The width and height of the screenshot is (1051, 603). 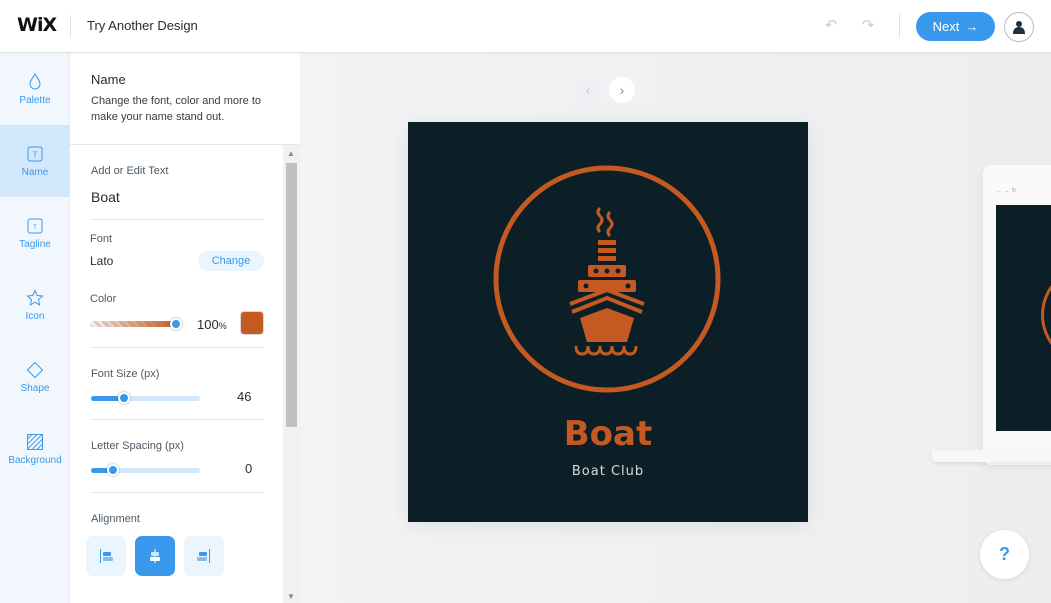 What do you see at coordinates (291, 295) in the screenshot?
I see `scrollbar-thumb` at bounding box center [291, 295].